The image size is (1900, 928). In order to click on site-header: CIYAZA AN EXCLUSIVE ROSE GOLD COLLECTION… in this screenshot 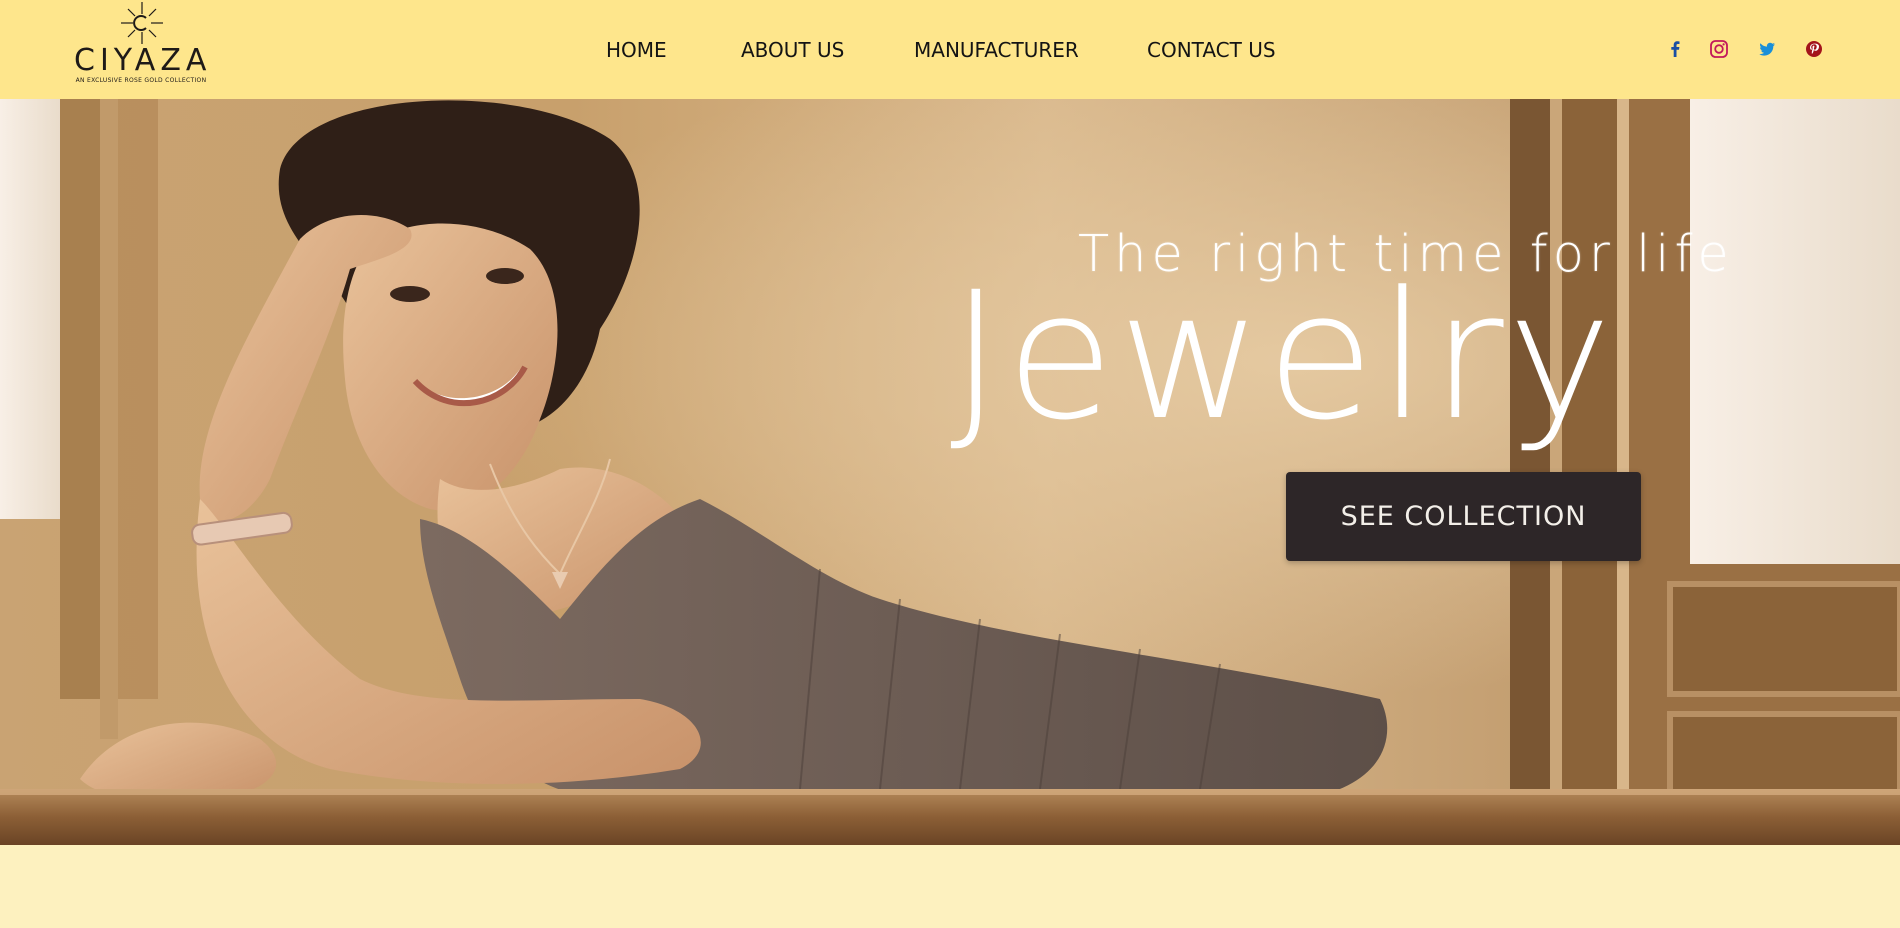, I will do `click(950, 49)`.